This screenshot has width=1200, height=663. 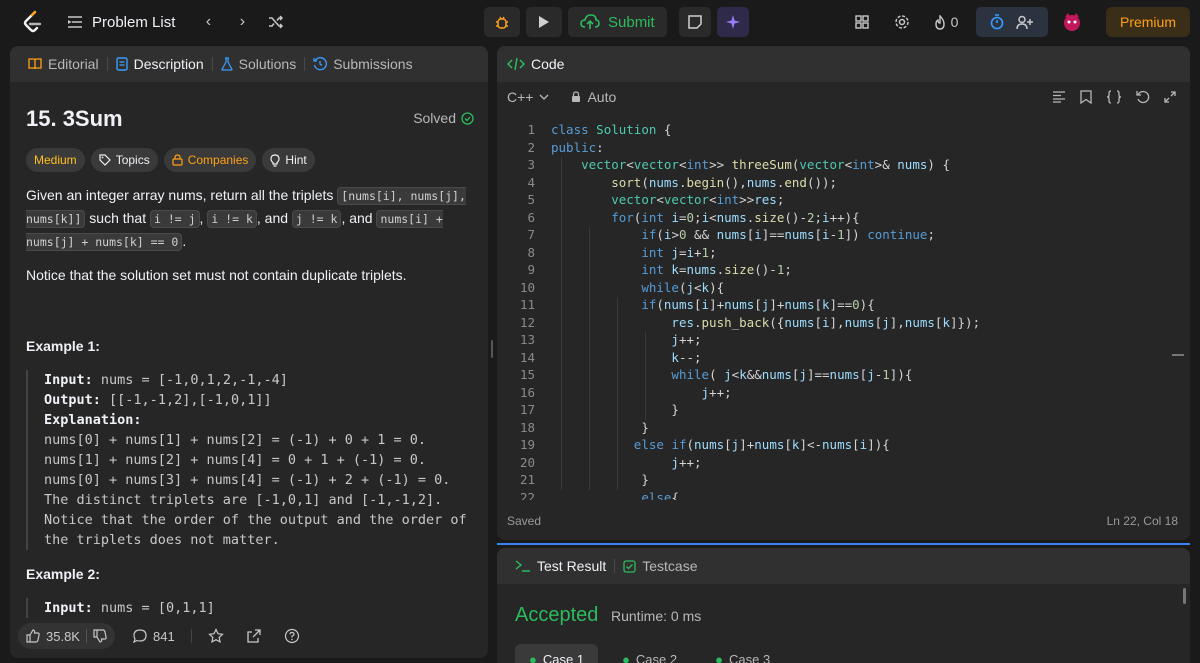 I want to click on tab-solutions: Solutions, so click(x=259, y=64).